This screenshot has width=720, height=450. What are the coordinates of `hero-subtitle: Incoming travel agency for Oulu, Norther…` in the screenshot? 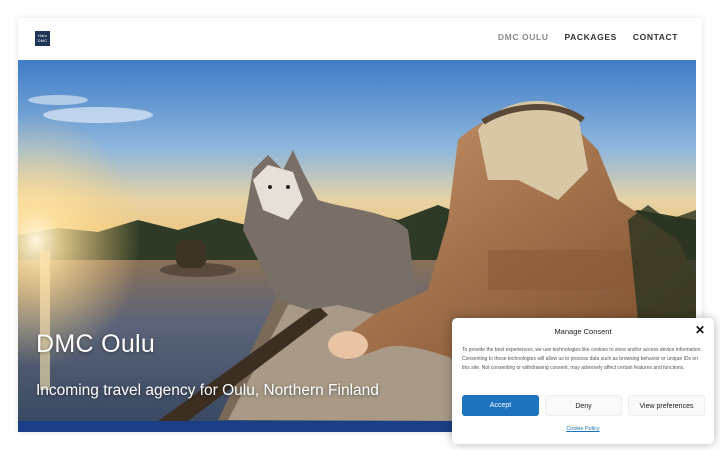 It's located at (207, 390).